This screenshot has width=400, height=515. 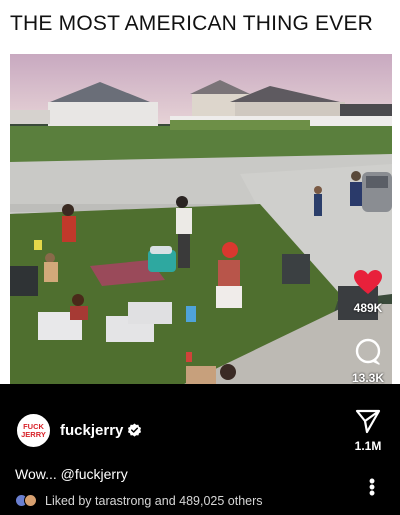 I want to click on comment-count: 13.3K, so click(x=368, y=378).